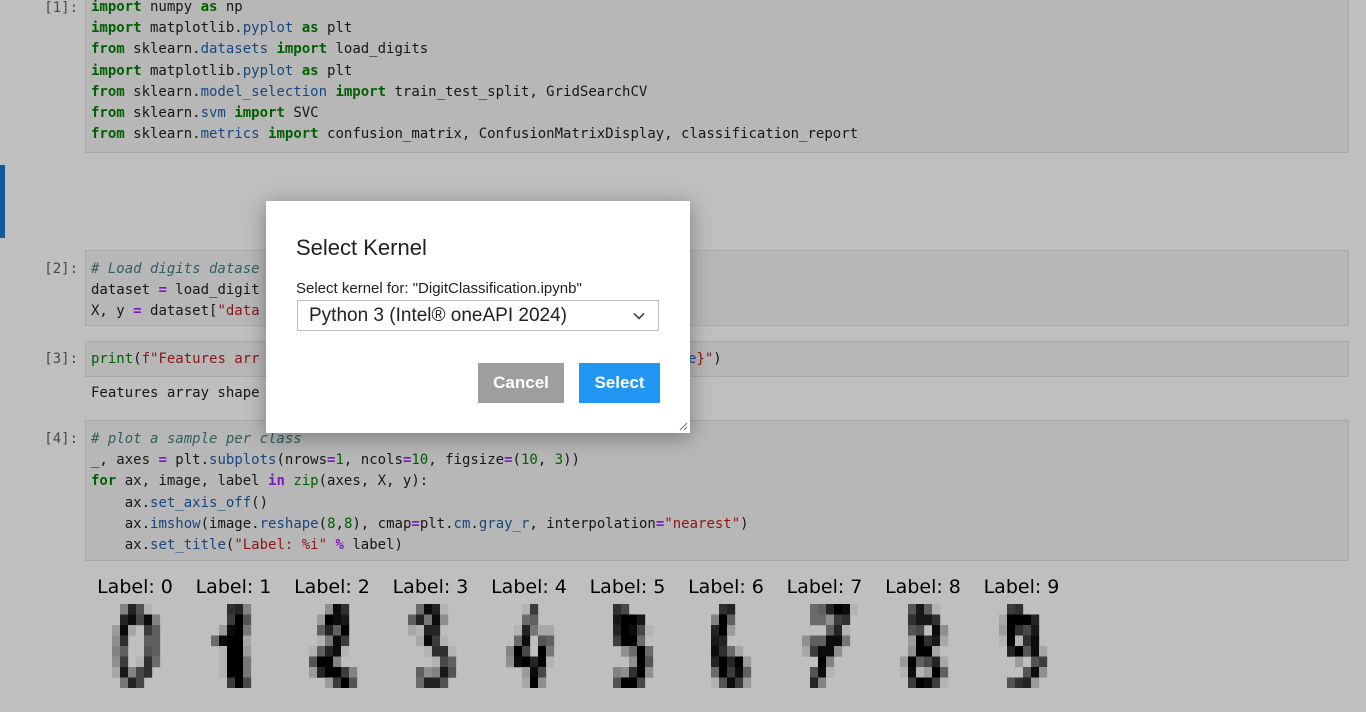 The width and height of the screenshot is (1366, 712). I want to click on kernel-dropdown: Python 3 (Intel® oneAPI 2024), so click(478, 315).